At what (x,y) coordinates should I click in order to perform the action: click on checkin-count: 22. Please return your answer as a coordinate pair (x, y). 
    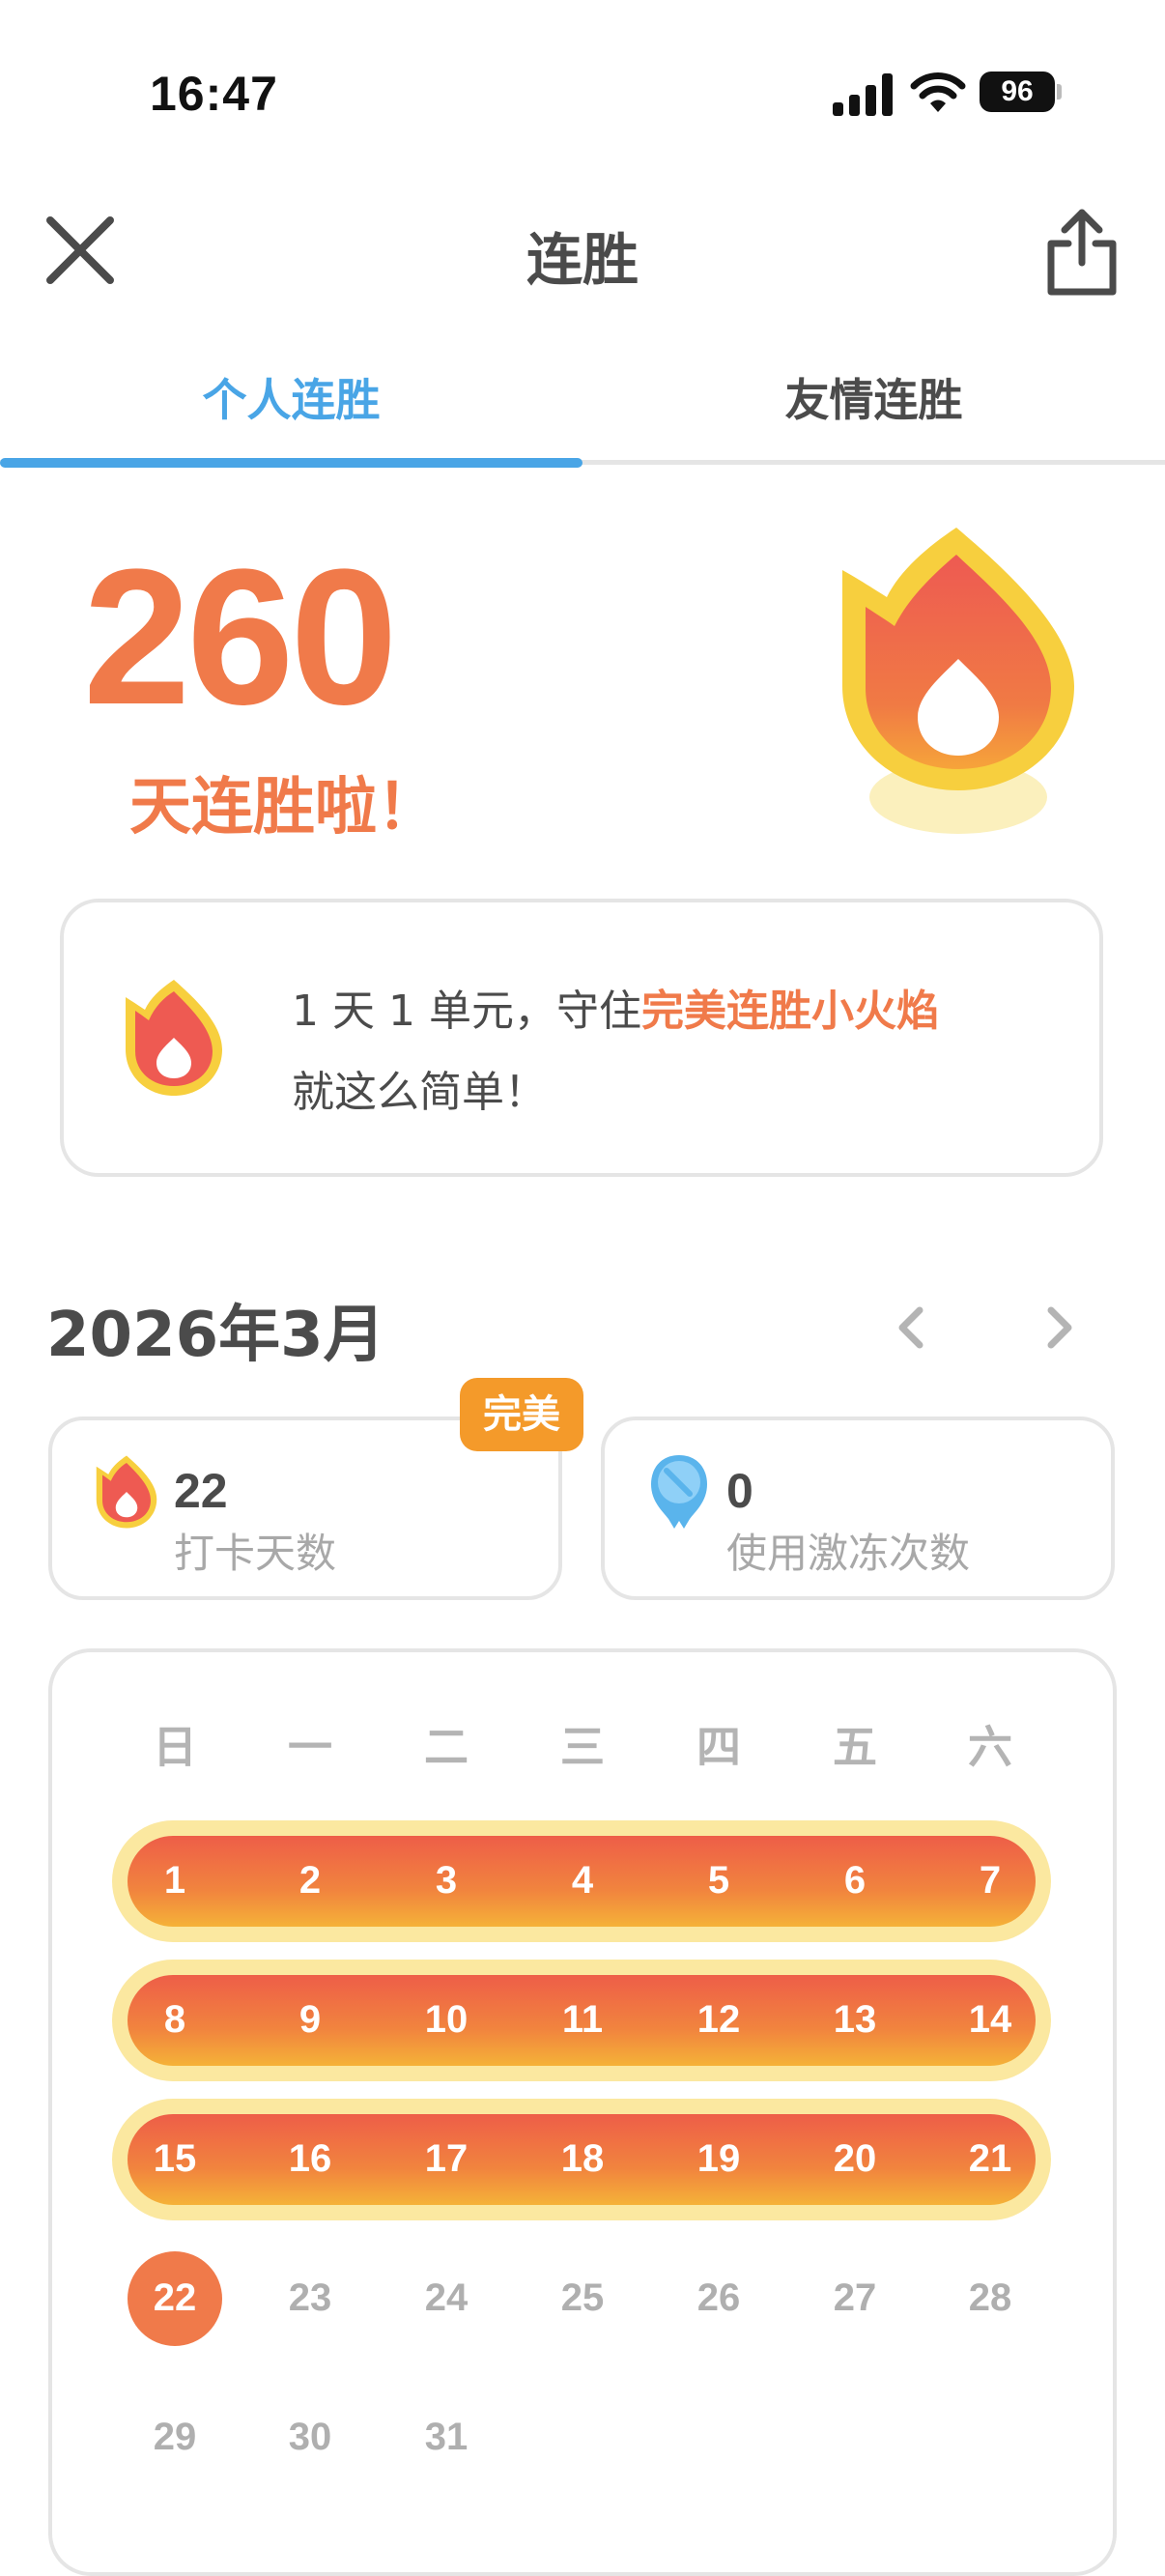
    Looking at the image, I should click on (201, 1491).